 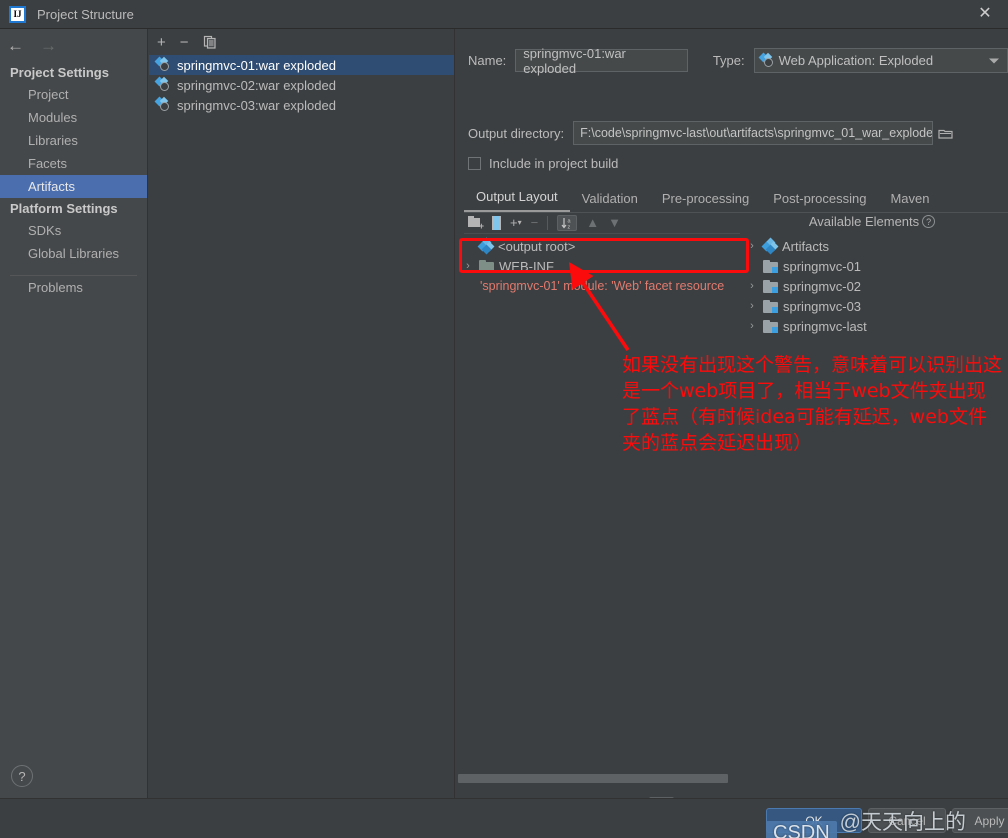 What do you see at coordinates (593, 778) in the screenshot?
I see `horizontal-scrollbar-thumb` at bounding box center [593, 778].